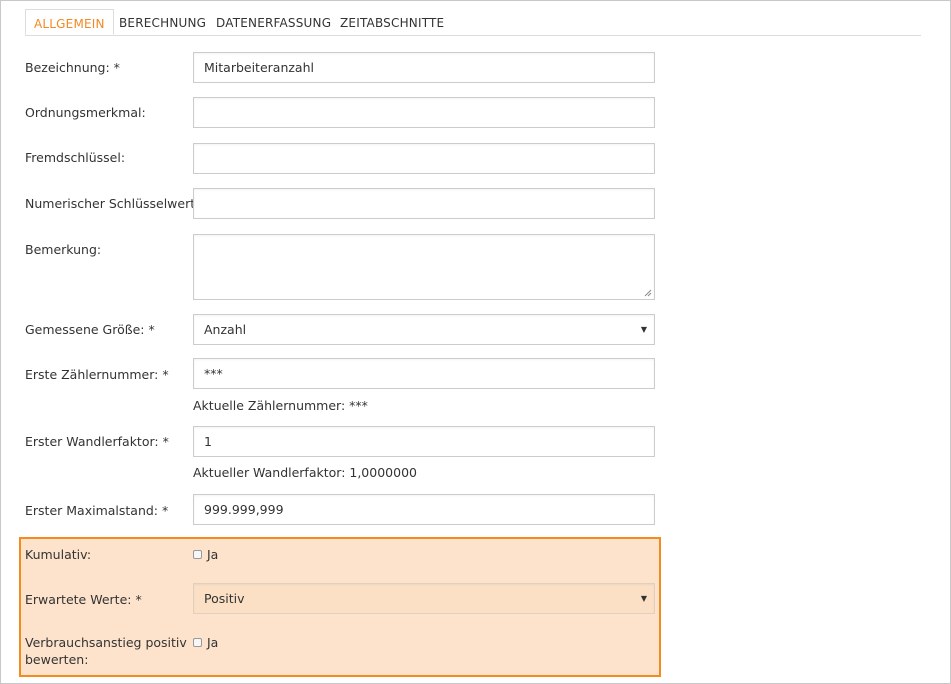 This screenshot has width=951, height=684. What do you see at coordinates (280, 405) in the screenshot?
I see `aktuelle-zaehlernummer-hint: Aktuelle Zählernummer: ***` at bounding box center [280, 405].